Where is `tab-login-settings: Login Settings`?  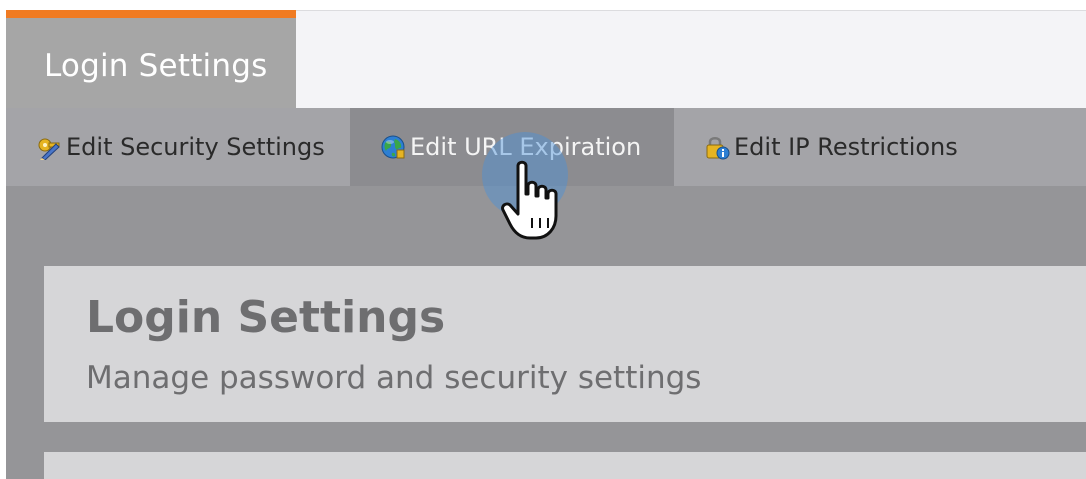
tab-login-settings: Login Settings is located at coordinates (151, 59).